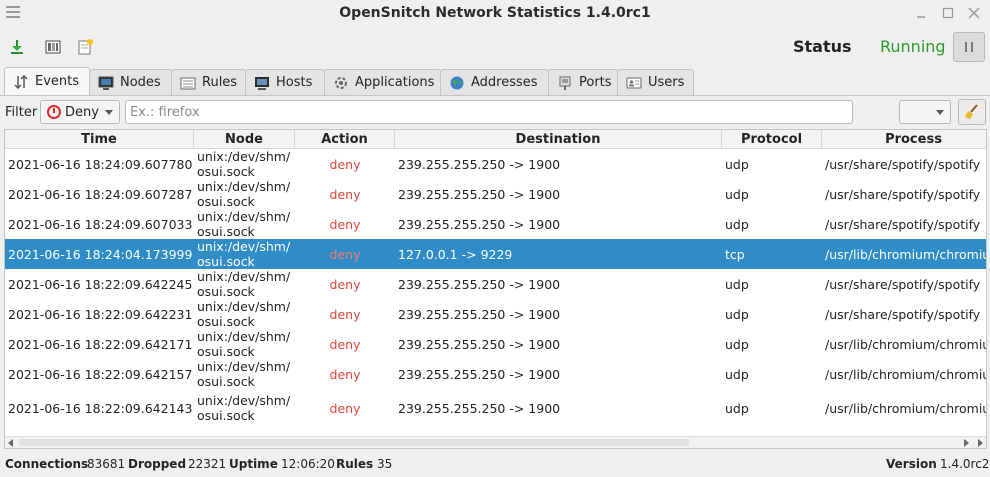  I want to click on pause-button, so click(969, 47).